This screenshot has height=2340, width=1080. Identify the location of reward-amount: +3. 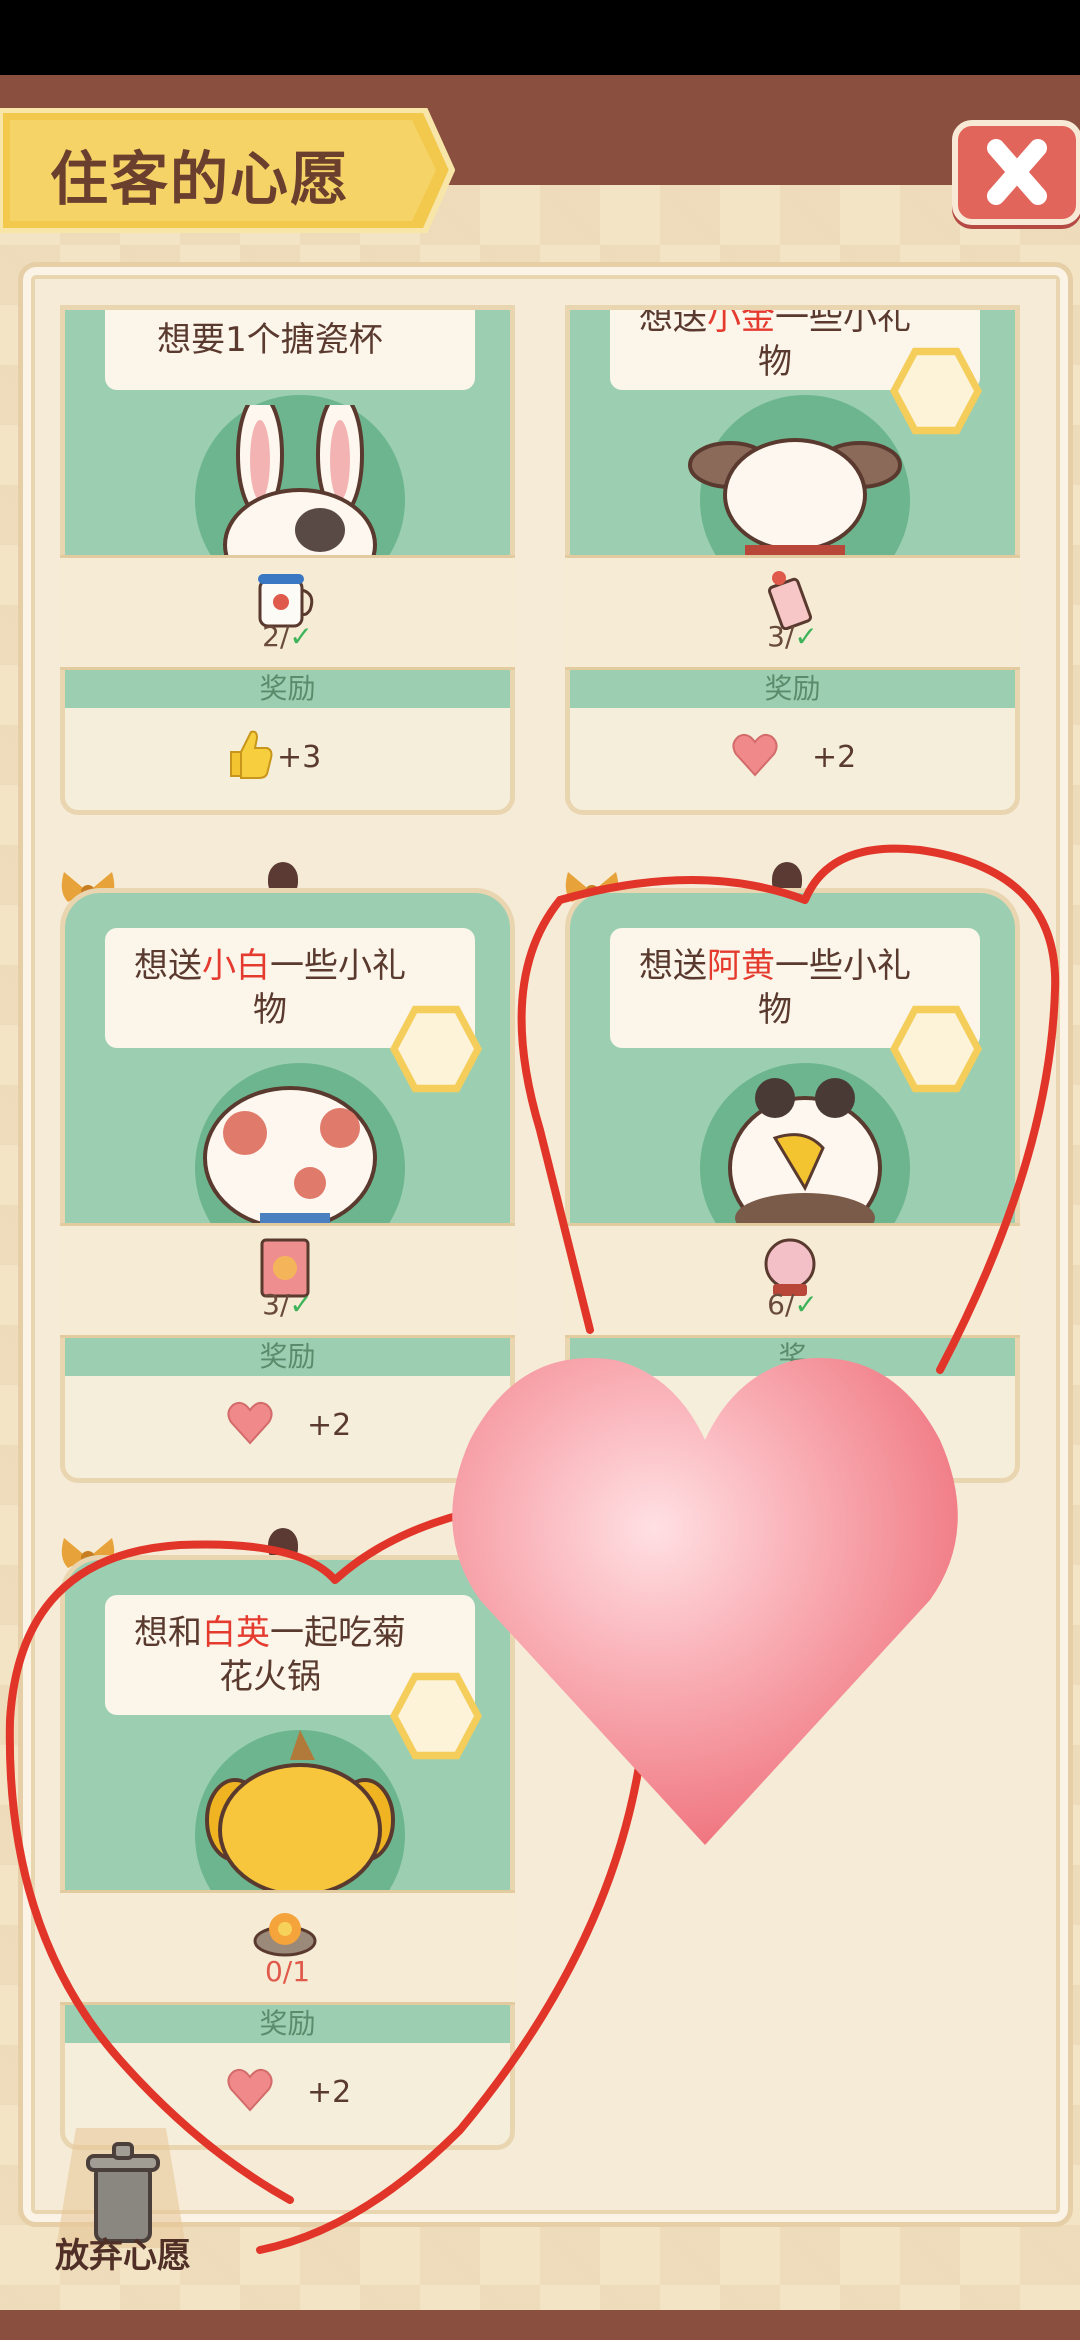
(299, 757).